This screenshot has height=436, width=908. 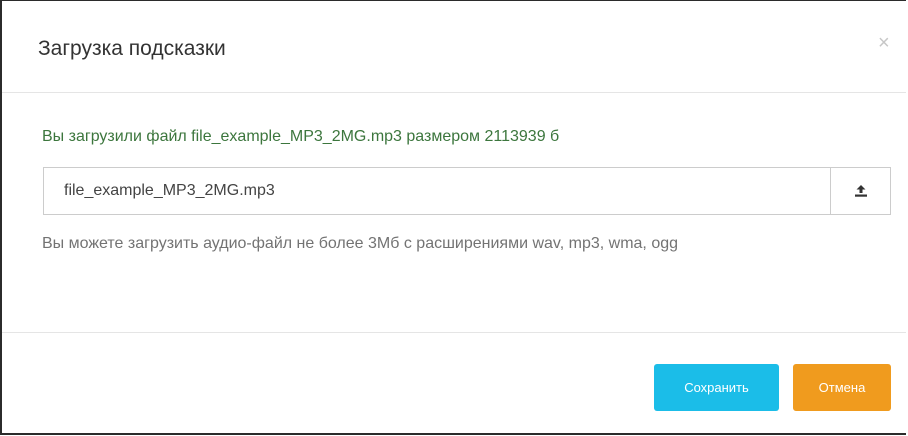 I want to click on file-input-group, so click(x=467, y=191).